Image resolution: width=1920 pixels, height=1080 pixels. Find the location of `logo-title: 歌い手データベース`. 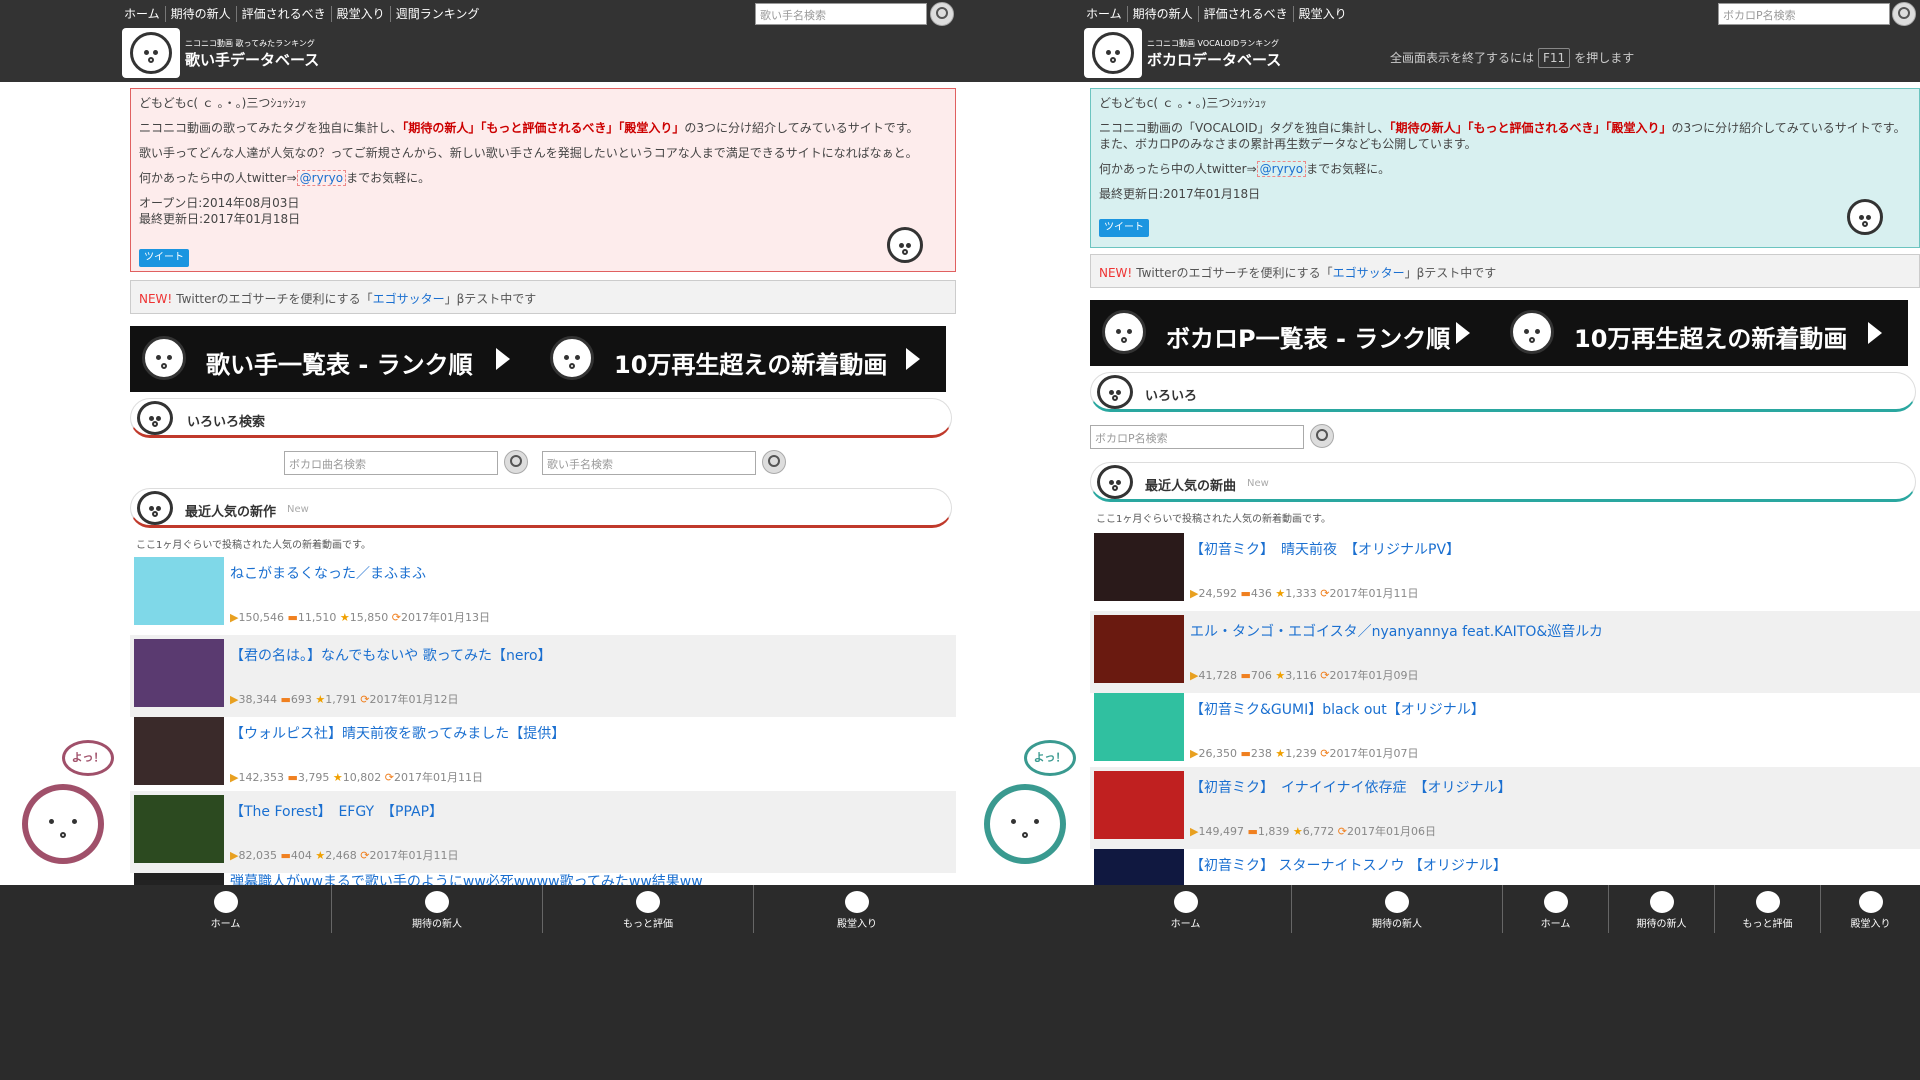

logo-title: 歌い手データベース is located at coordinates (252, 59).